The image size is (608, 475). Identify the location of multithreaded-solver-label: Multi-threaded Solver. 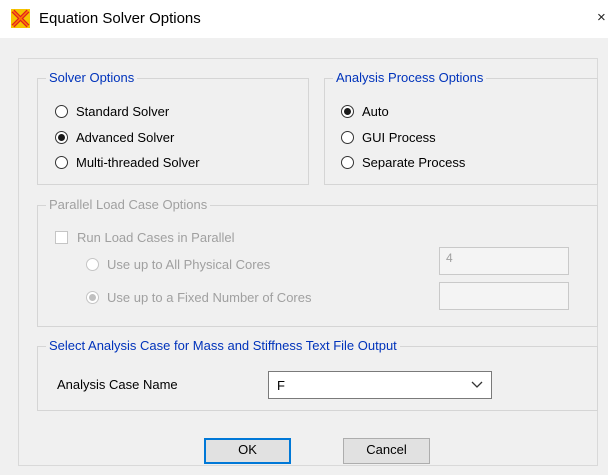
(138, 162).